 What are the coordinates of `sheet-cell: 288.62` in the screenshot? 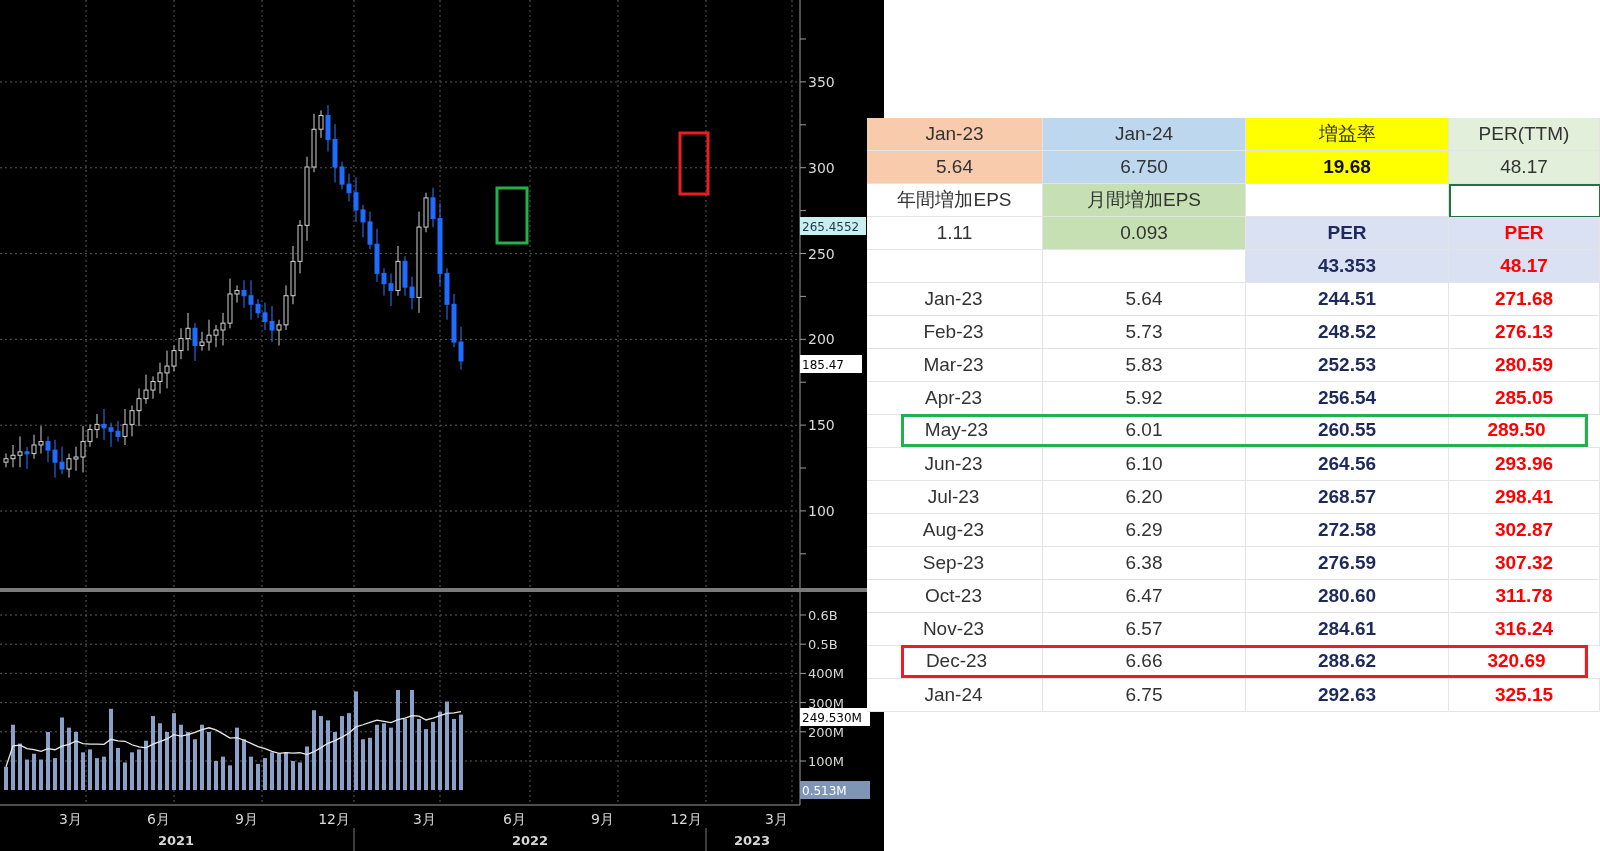 It's located at (1347, 661).